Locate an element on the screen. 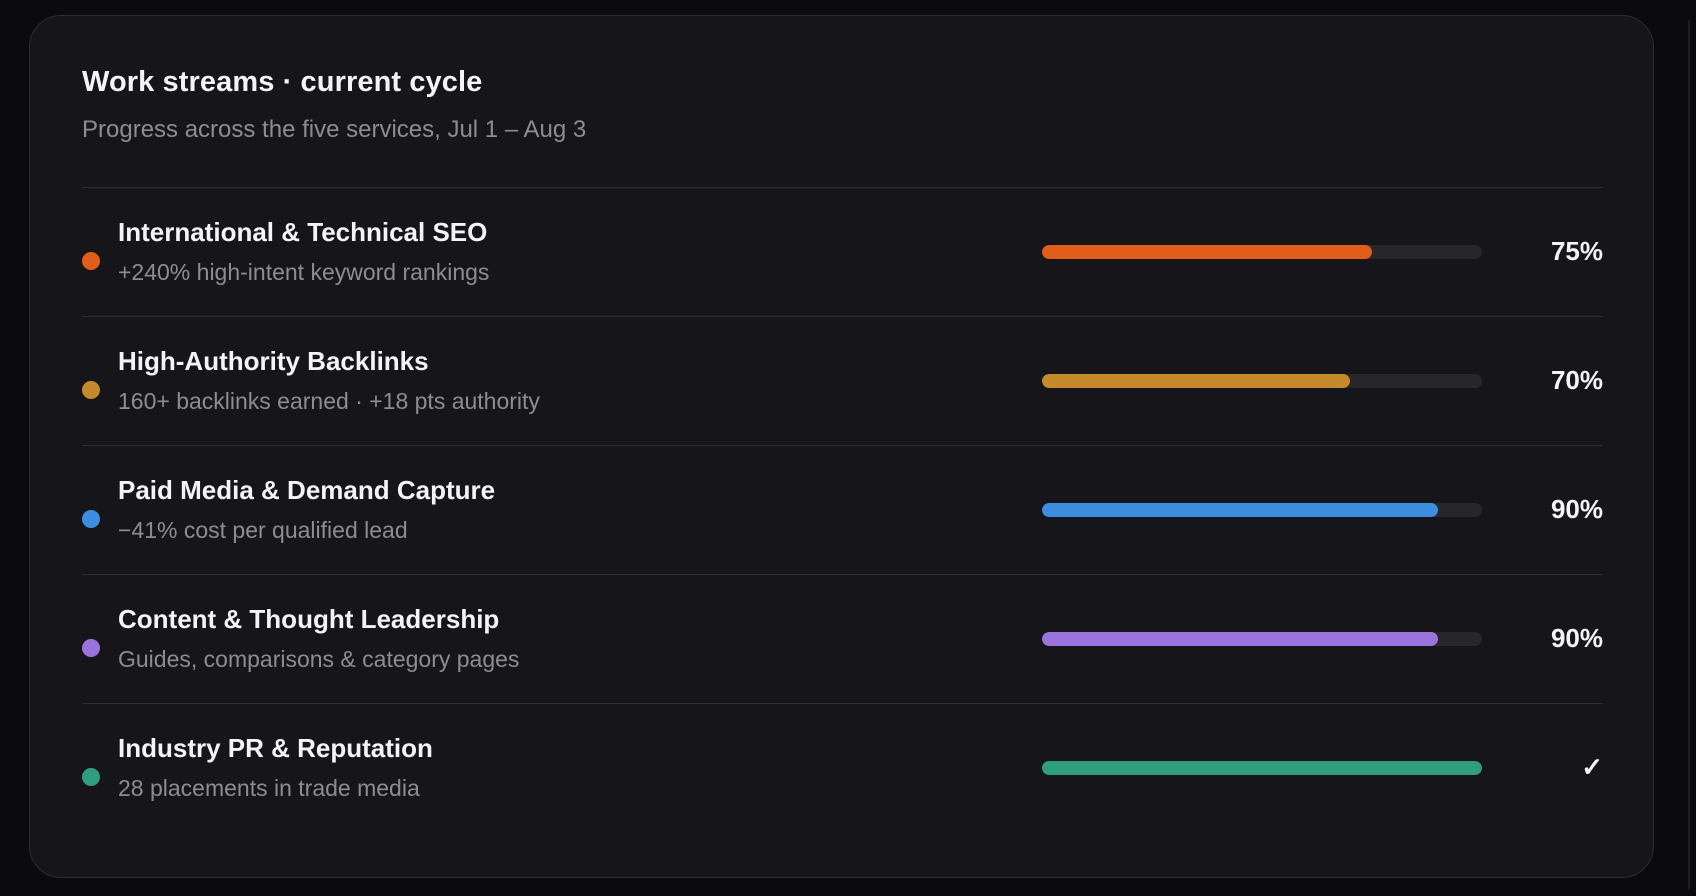 This screenshot has height=896, width=1696. work-stream-detail: +240% high-intent keyword rankings is located at coordinates (304, 272).